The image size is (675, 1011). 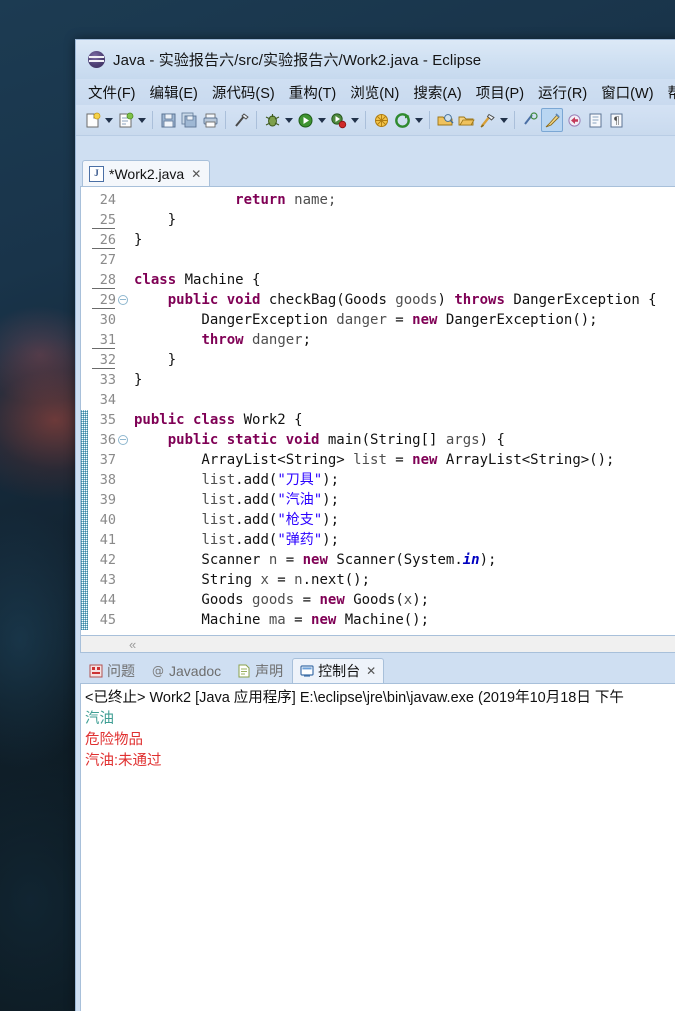 What do you see at coordinates (123, 761) in the screenshot?
I see `console-output-line: 汽油:未通过` at bounding box center [123, 761].